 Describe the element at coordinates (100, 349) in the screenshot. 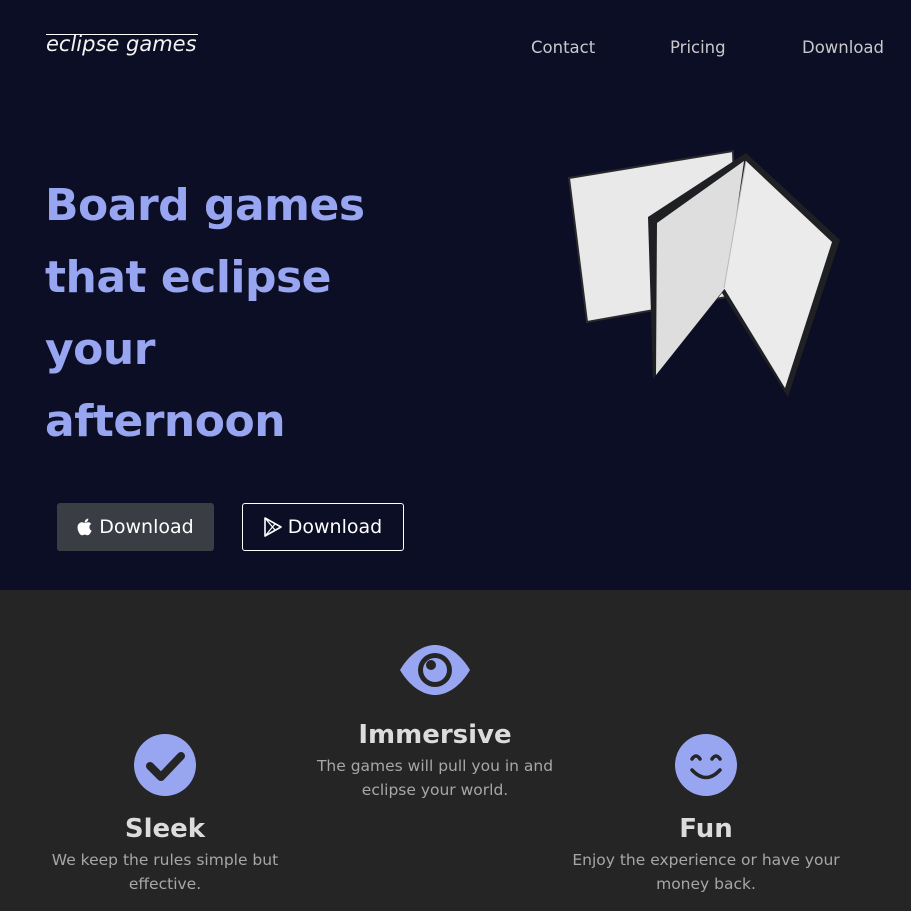

I see `hero-title-line: your` at that location.